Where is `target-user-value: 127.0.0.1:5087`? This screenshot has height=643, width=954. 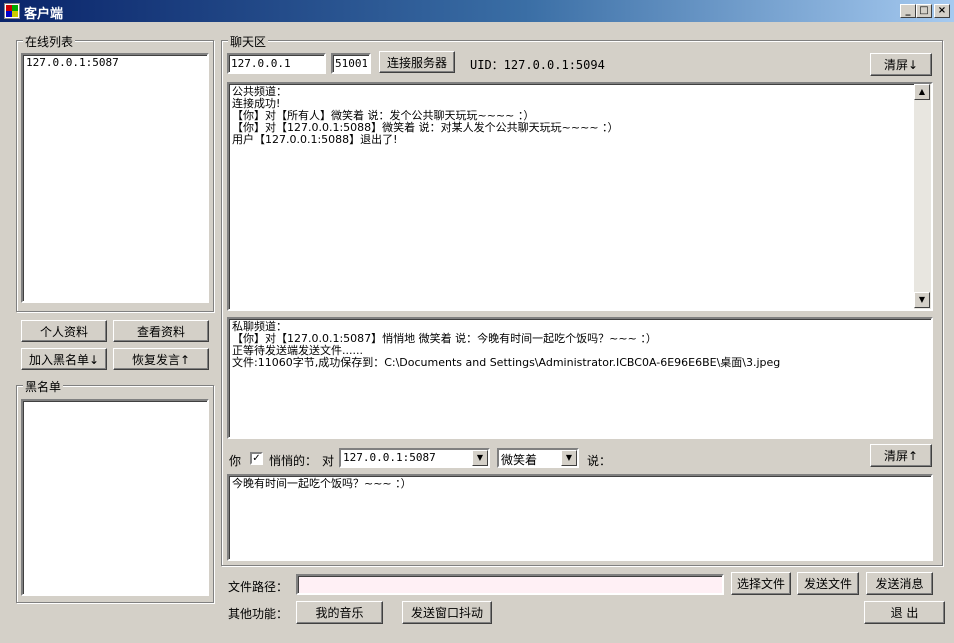 target-user-value: 127.0.0.1:5087 is located at coordinates (389, 457).